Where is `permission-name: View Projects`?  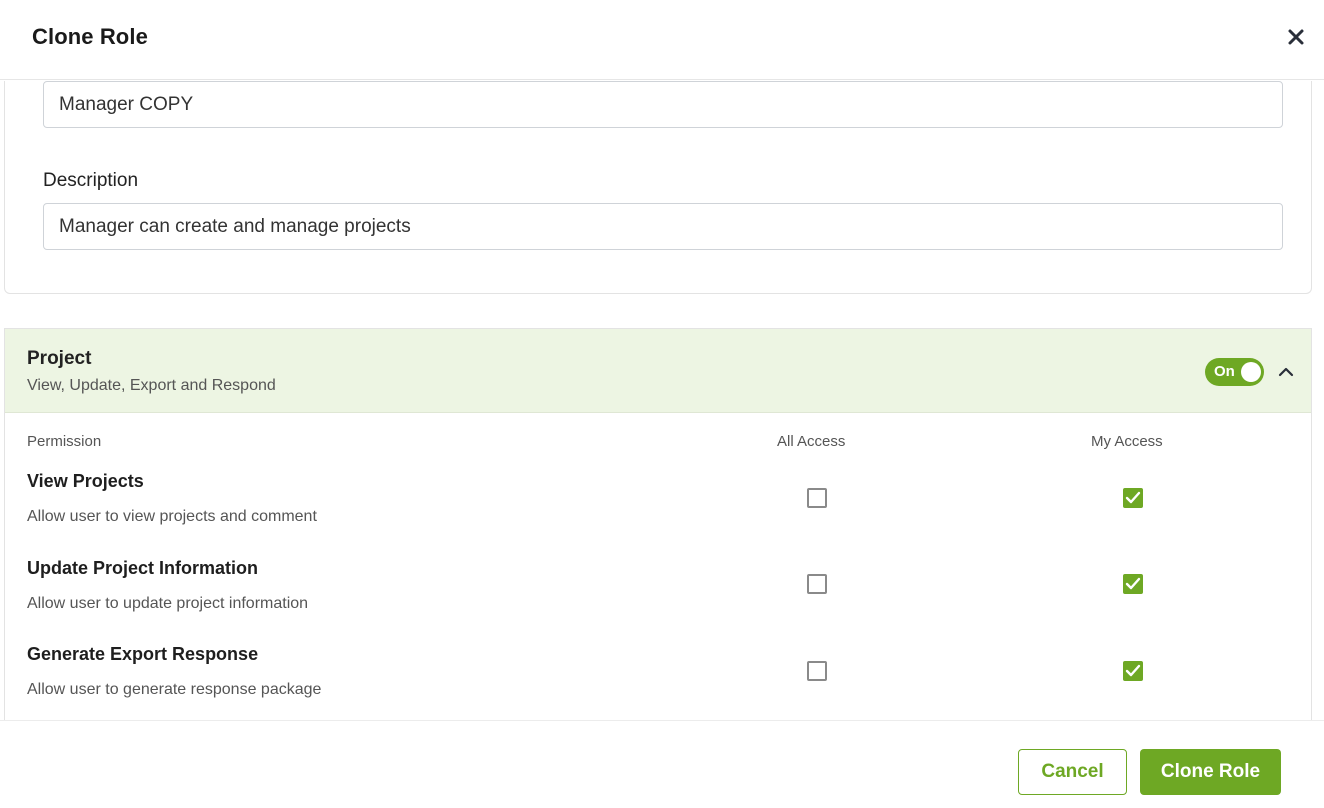 permission-name: View Projects is located at coordinates (85, 481).